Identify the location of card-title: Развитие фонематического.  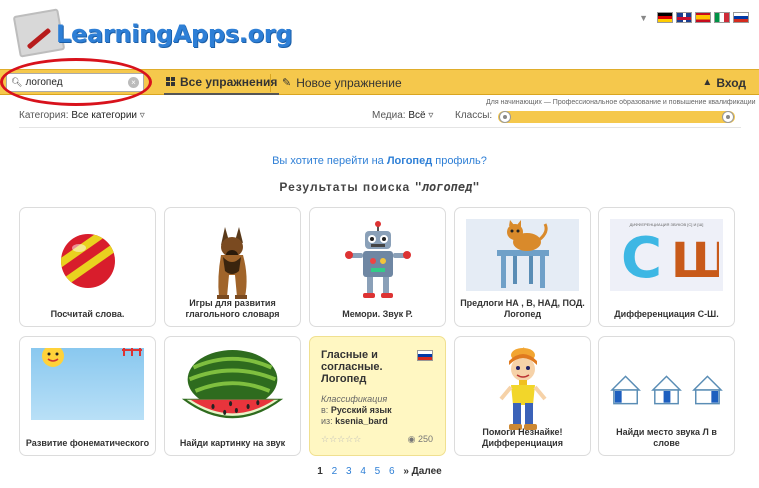
(87, 443).